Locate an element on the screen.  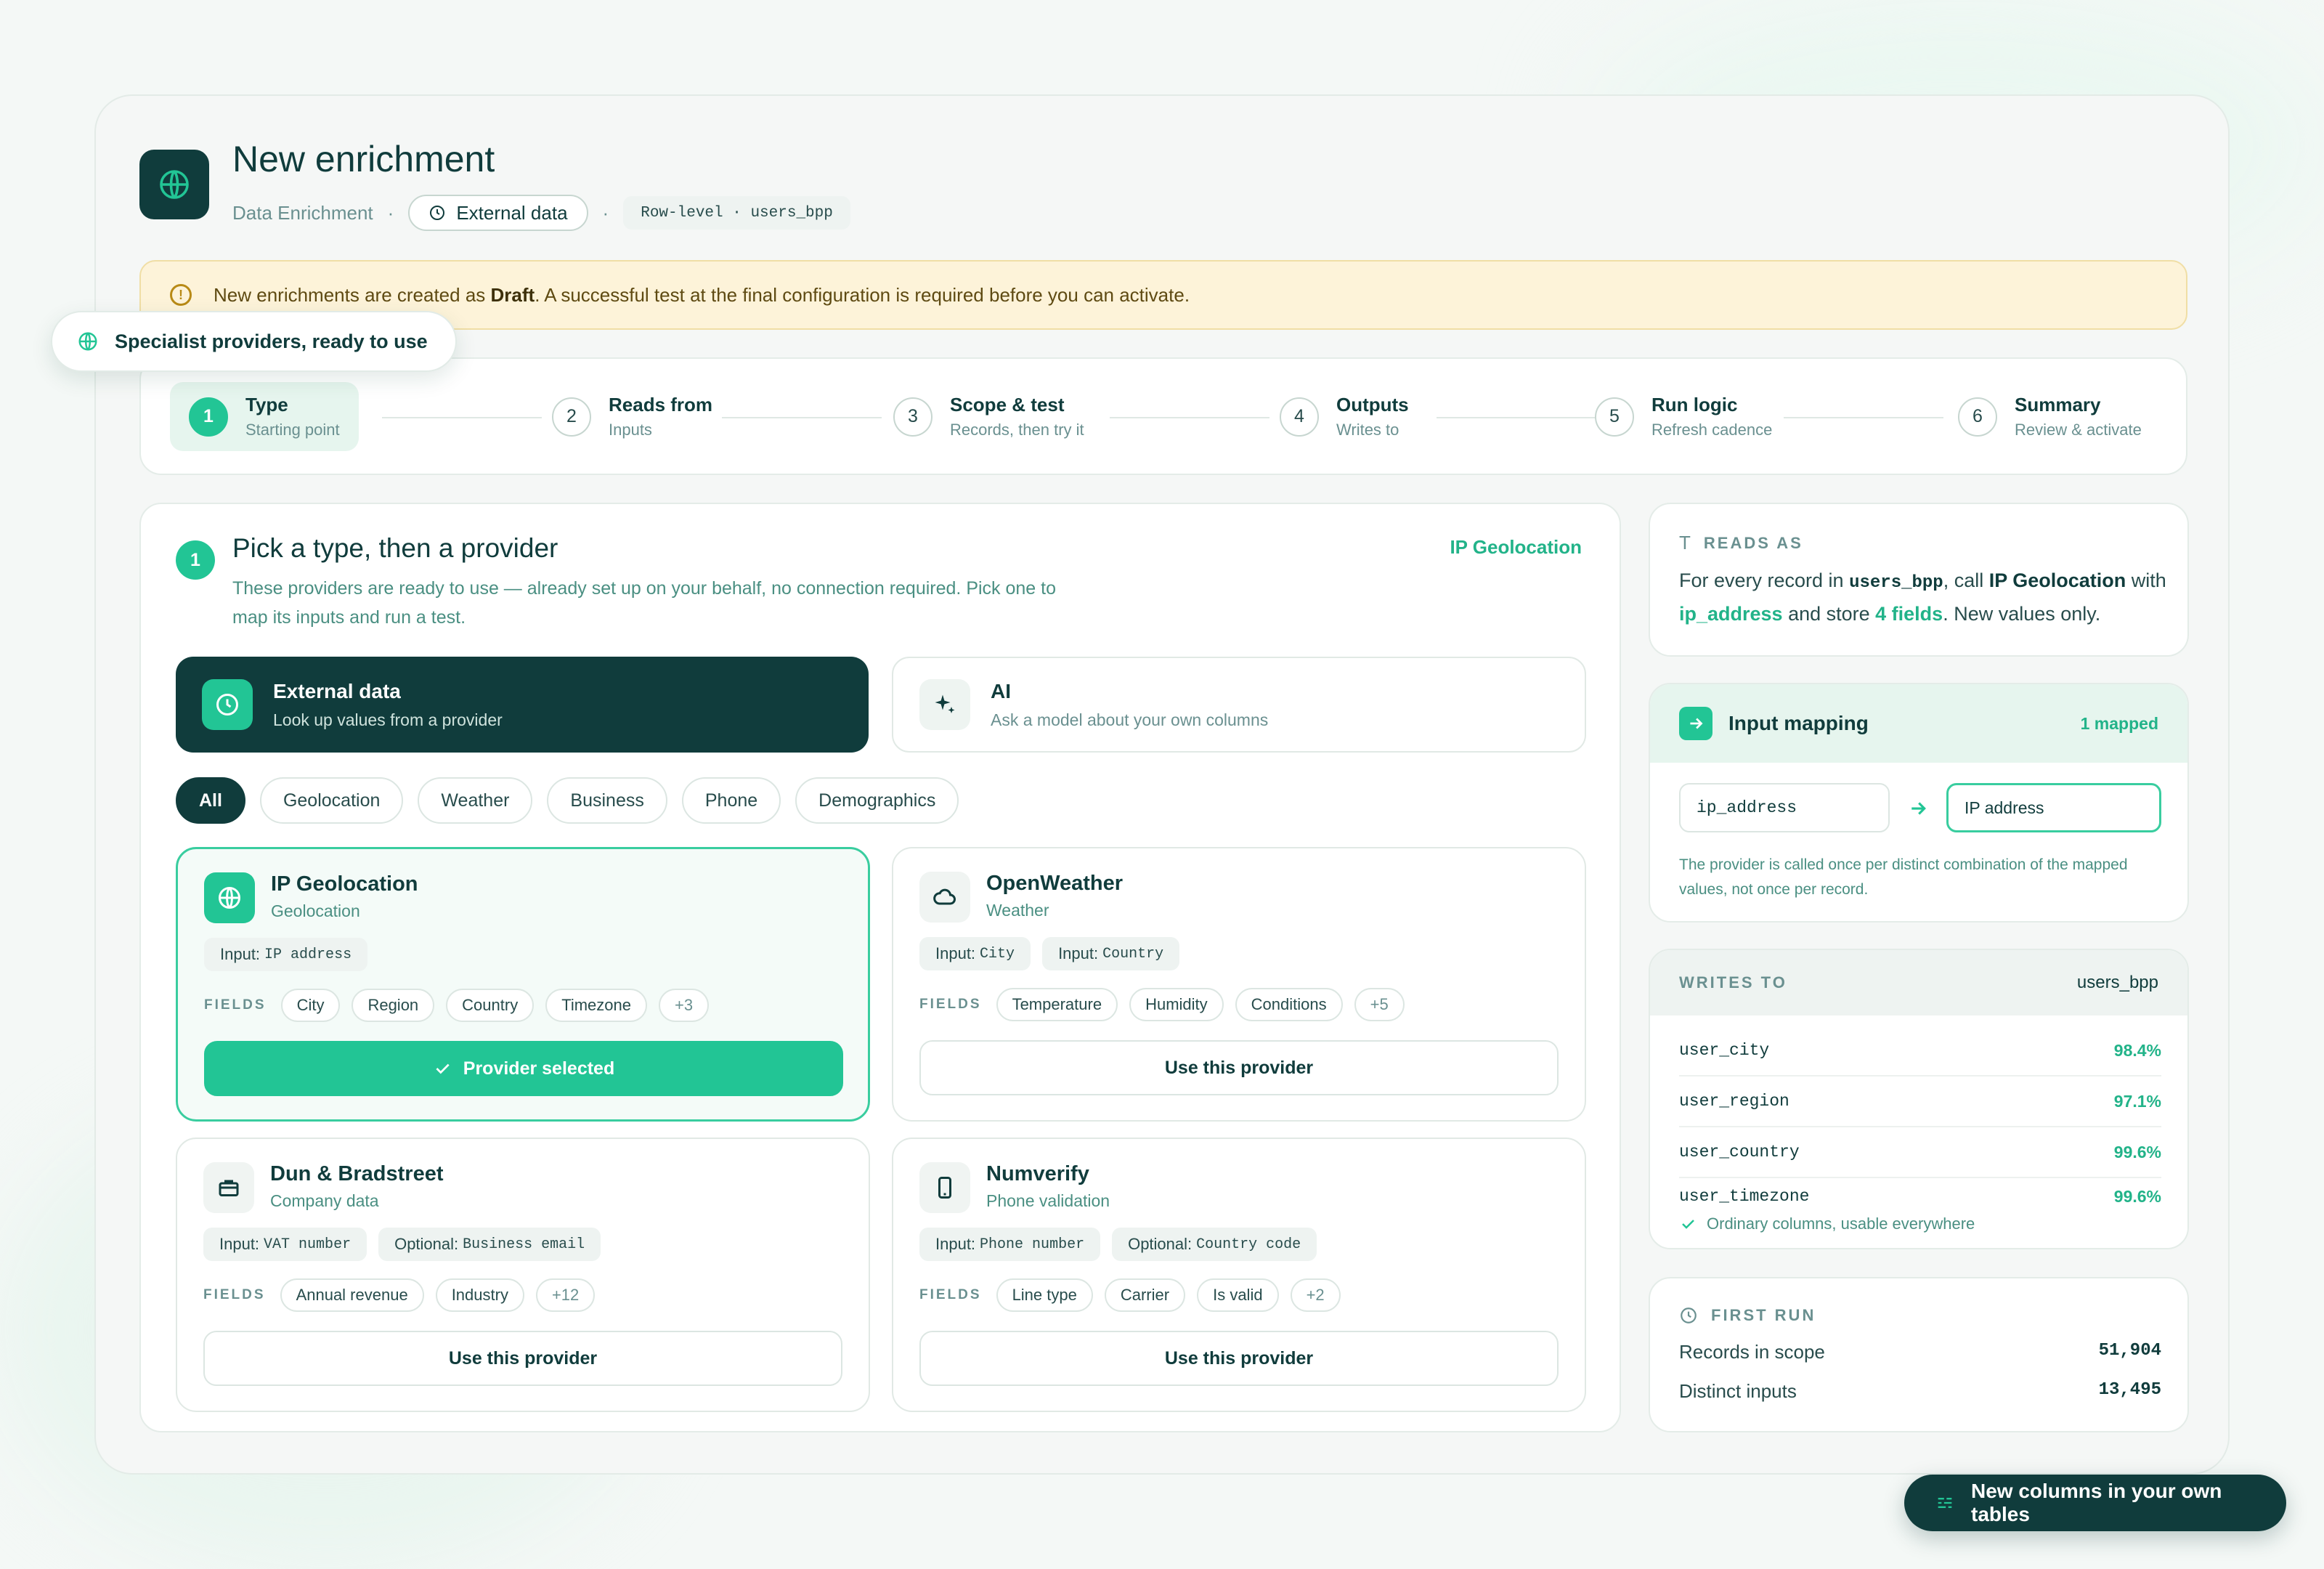
step-number: 2 is located at coordinates (571, 417).